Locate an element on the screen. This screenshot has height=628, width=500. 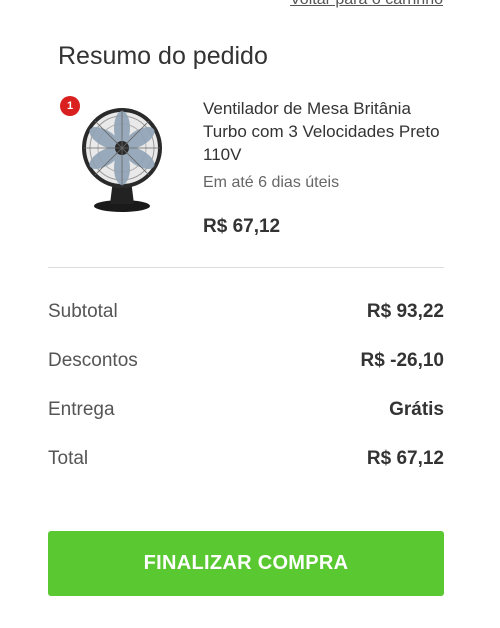
subtotal-value: R$ 93,22 is located at coordinates (405, 311).